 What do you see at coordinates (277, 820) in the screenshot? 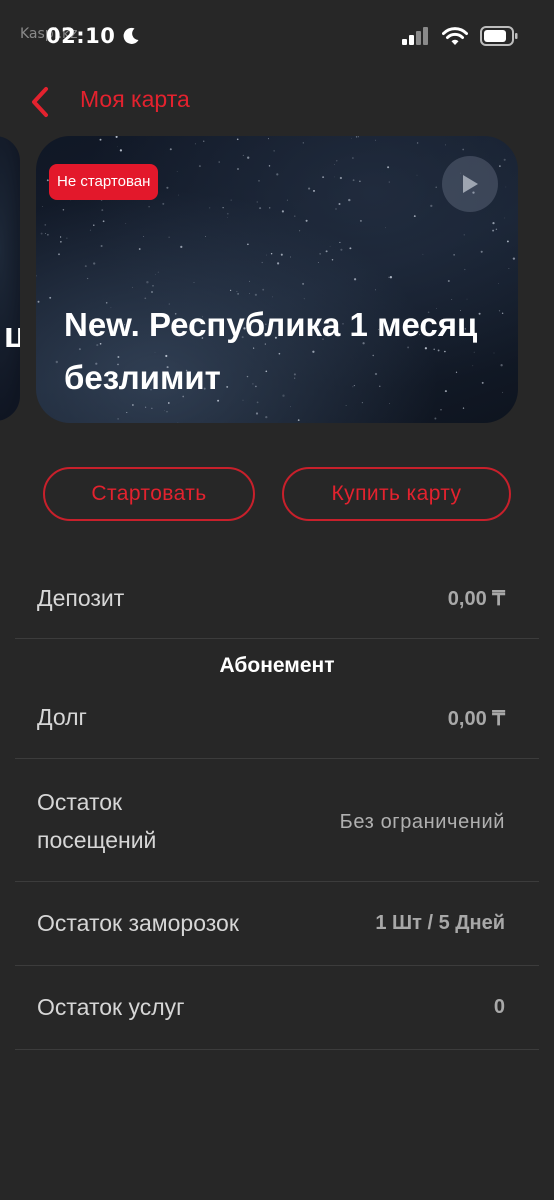
I see `visits-left-row: Остаток посещений Без ограничений` at bounding box center [277, 820].